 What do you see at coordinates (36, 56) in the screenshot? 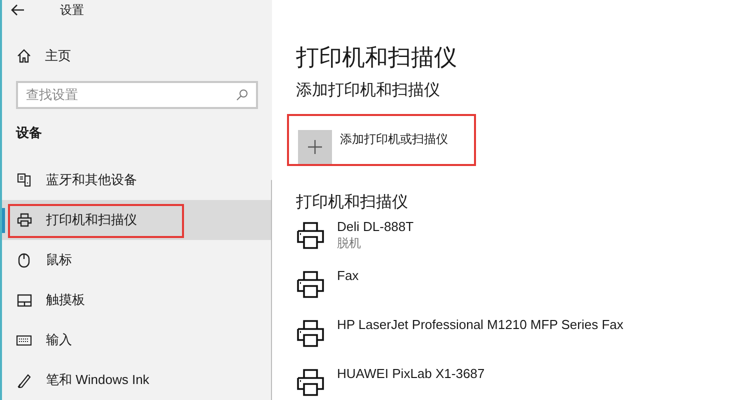
I see `home-link: 主页` at bounding box center [36, 56].